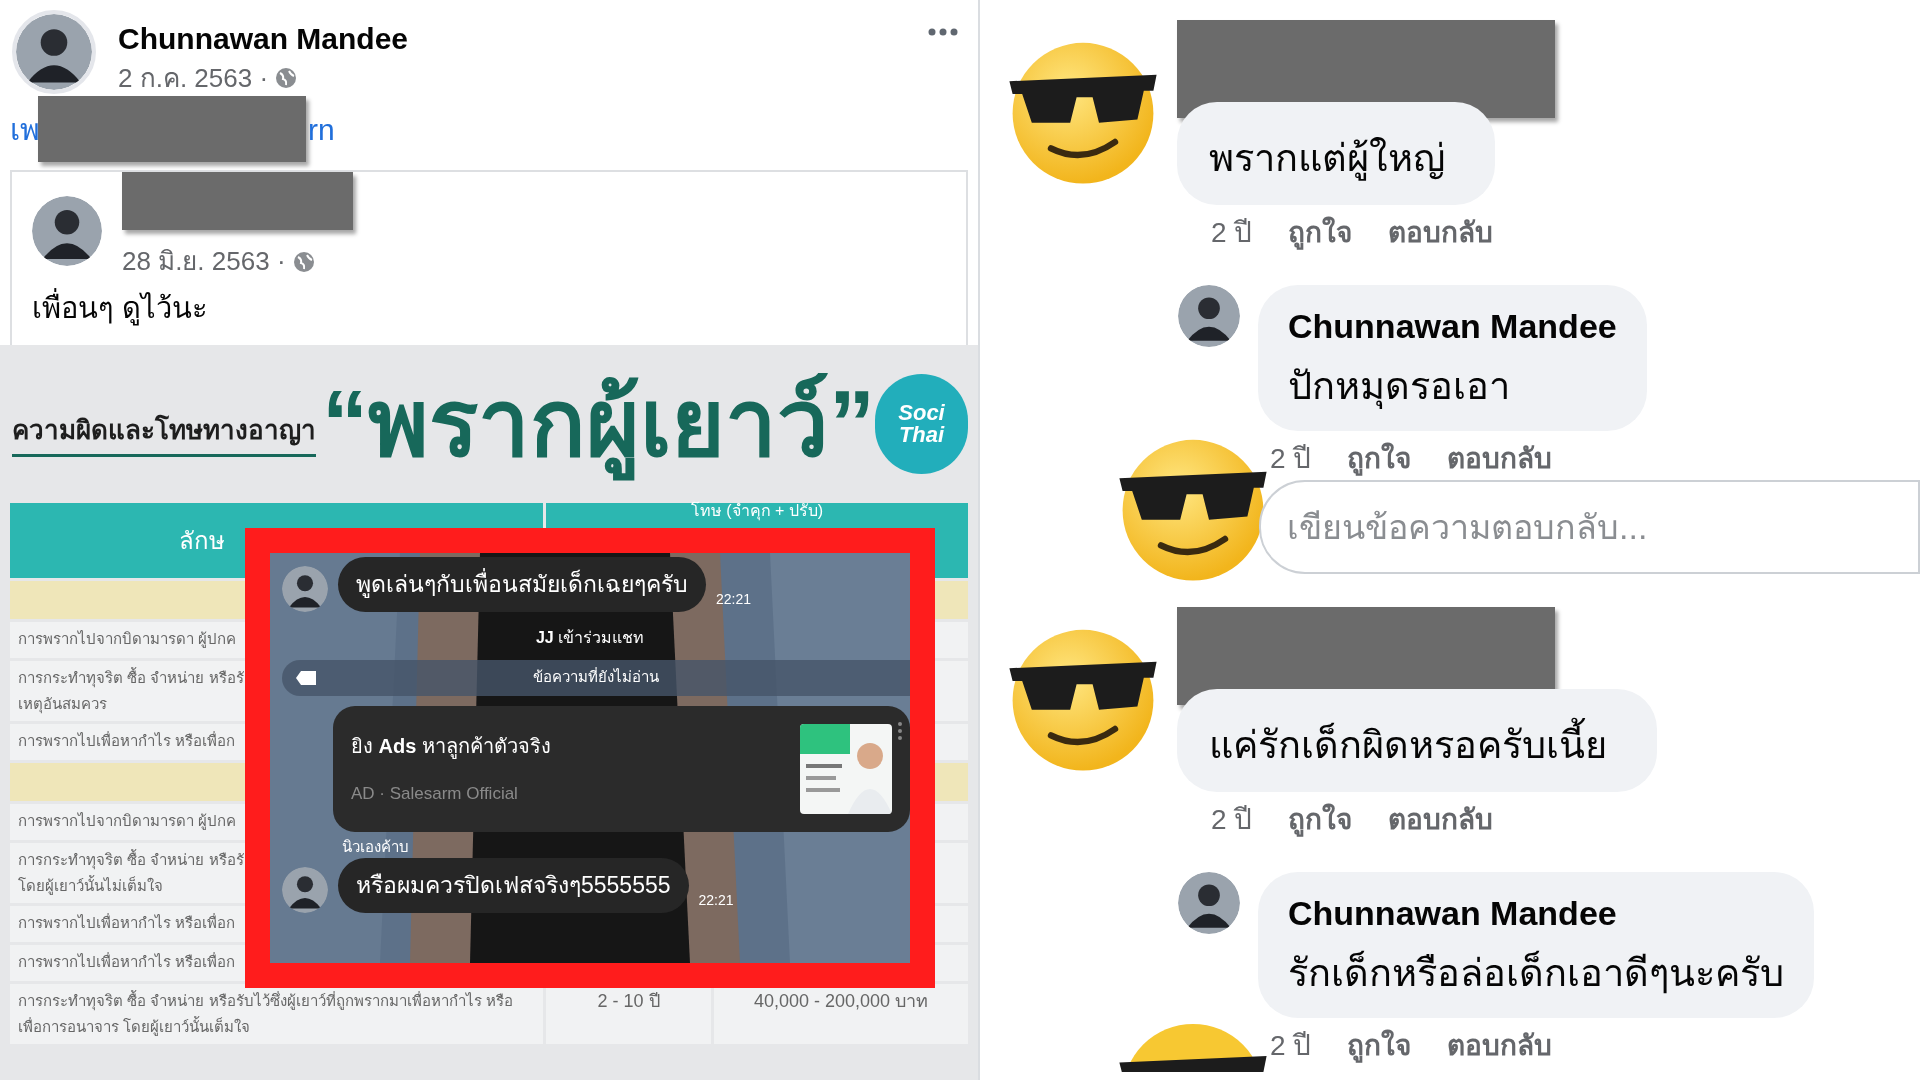 The height and width of the screenshot is (1080, 1920). I want to click on post-date: 2 ก.ค. 2563 ·, so click(193, 78).